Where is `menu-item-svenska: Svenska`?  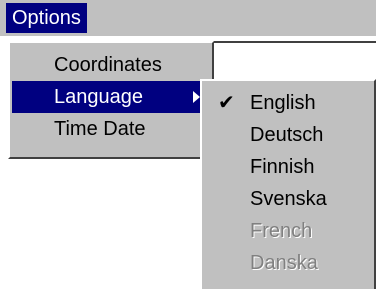 menu-item-svenska: Svenska is located at coordinates (288, 199).